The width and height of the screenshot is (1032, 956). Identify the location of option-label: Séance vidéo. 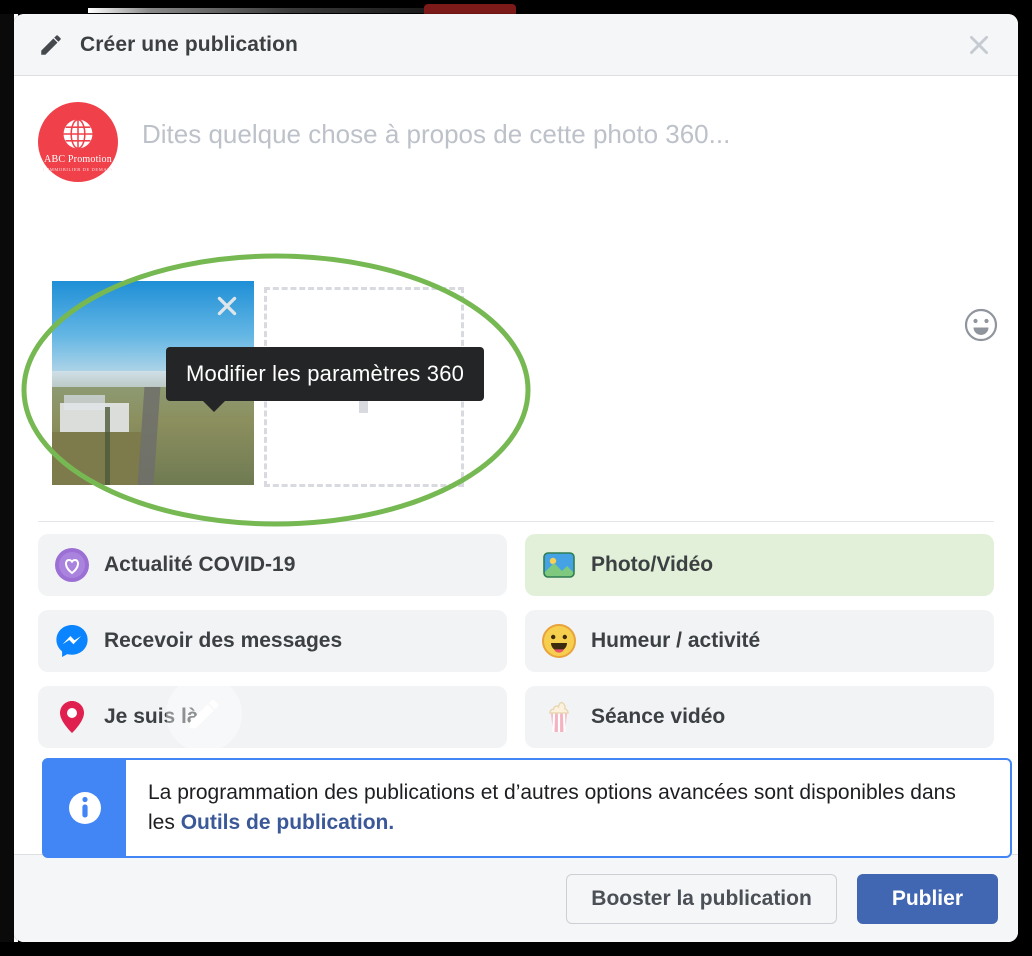
(658, 716).